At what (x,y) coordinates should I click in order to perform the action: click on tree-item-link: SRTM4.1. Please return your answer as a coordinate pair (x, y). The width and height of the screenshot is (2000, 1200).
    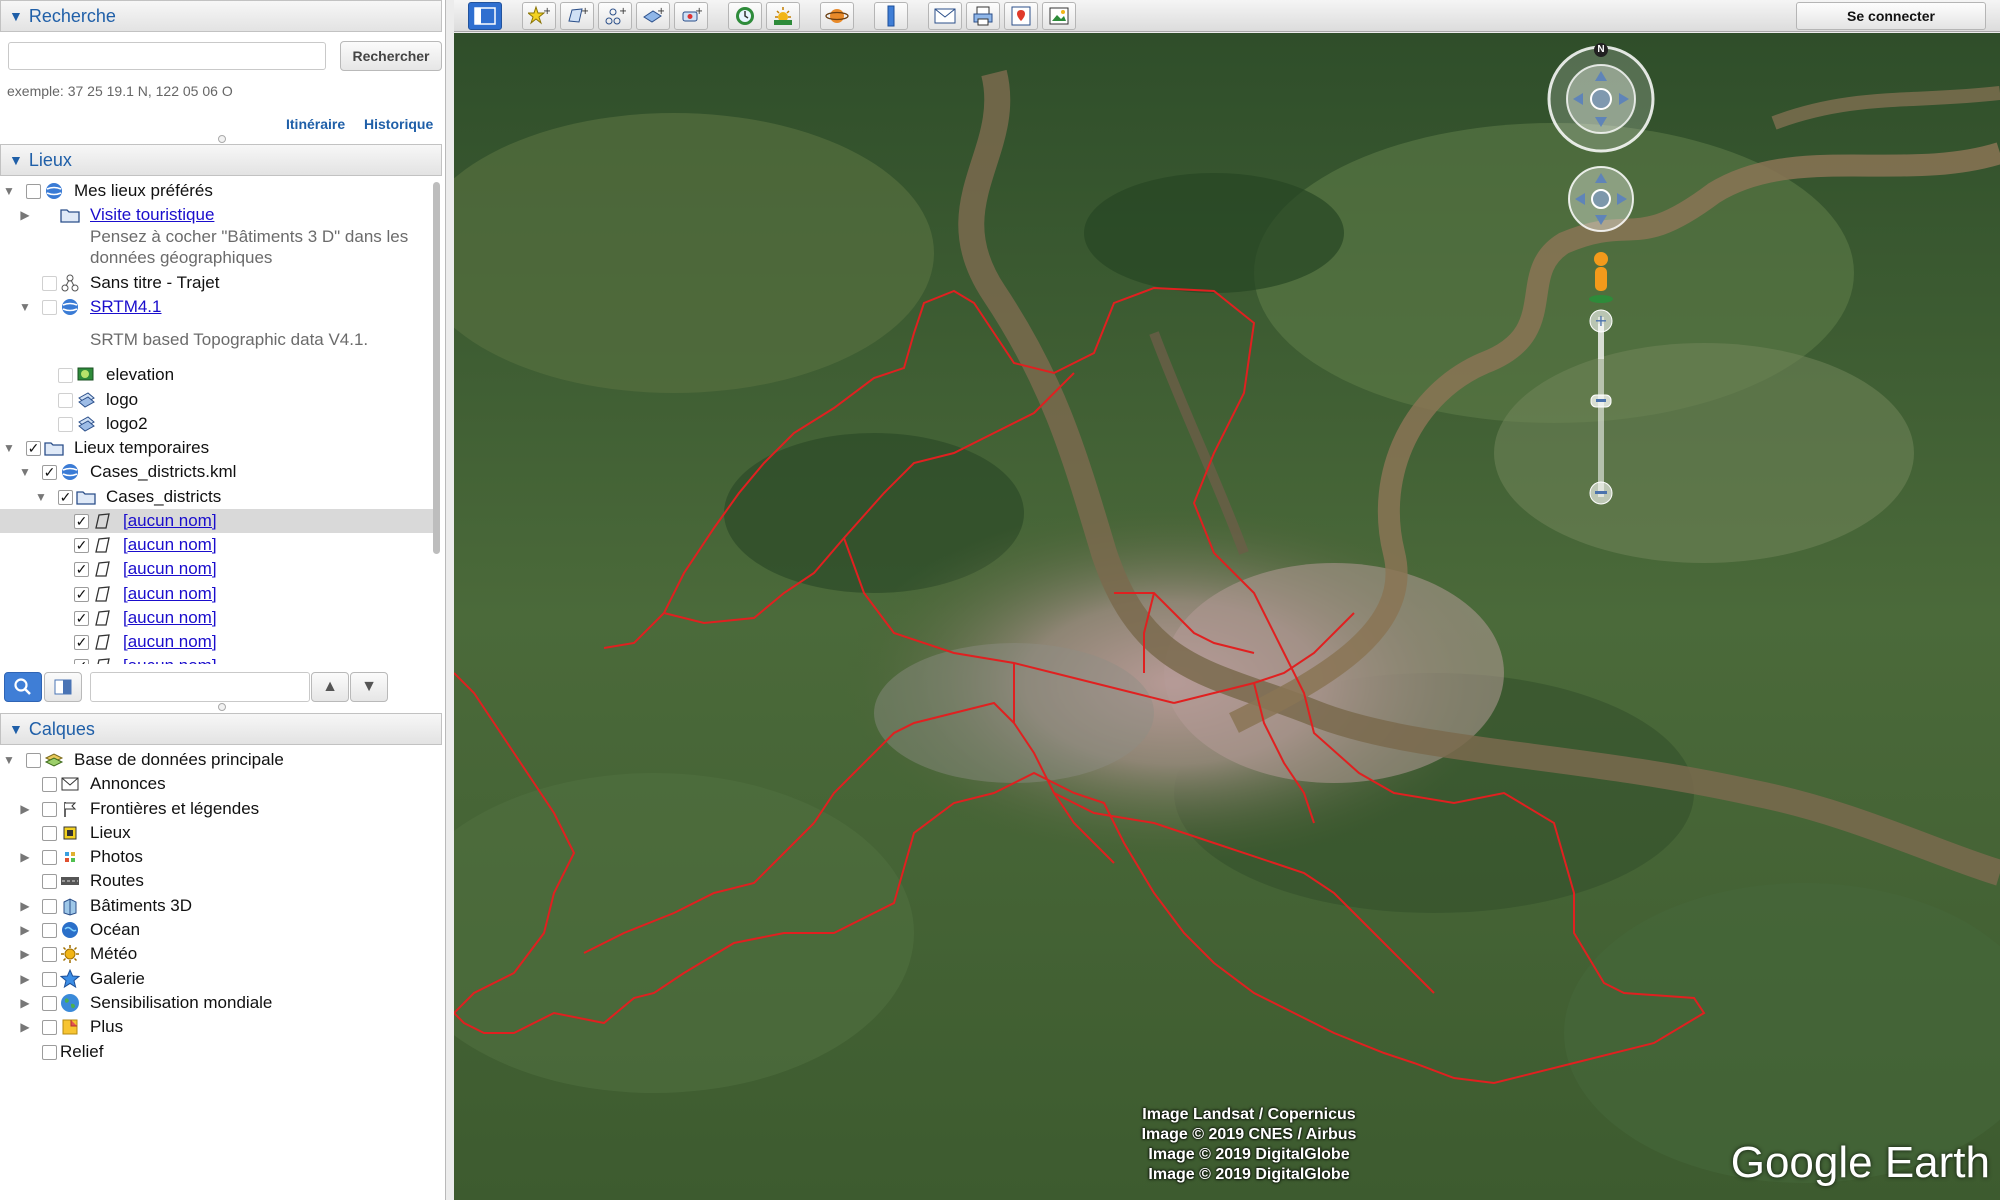
    Looking at the image, I should click on (126, 307).